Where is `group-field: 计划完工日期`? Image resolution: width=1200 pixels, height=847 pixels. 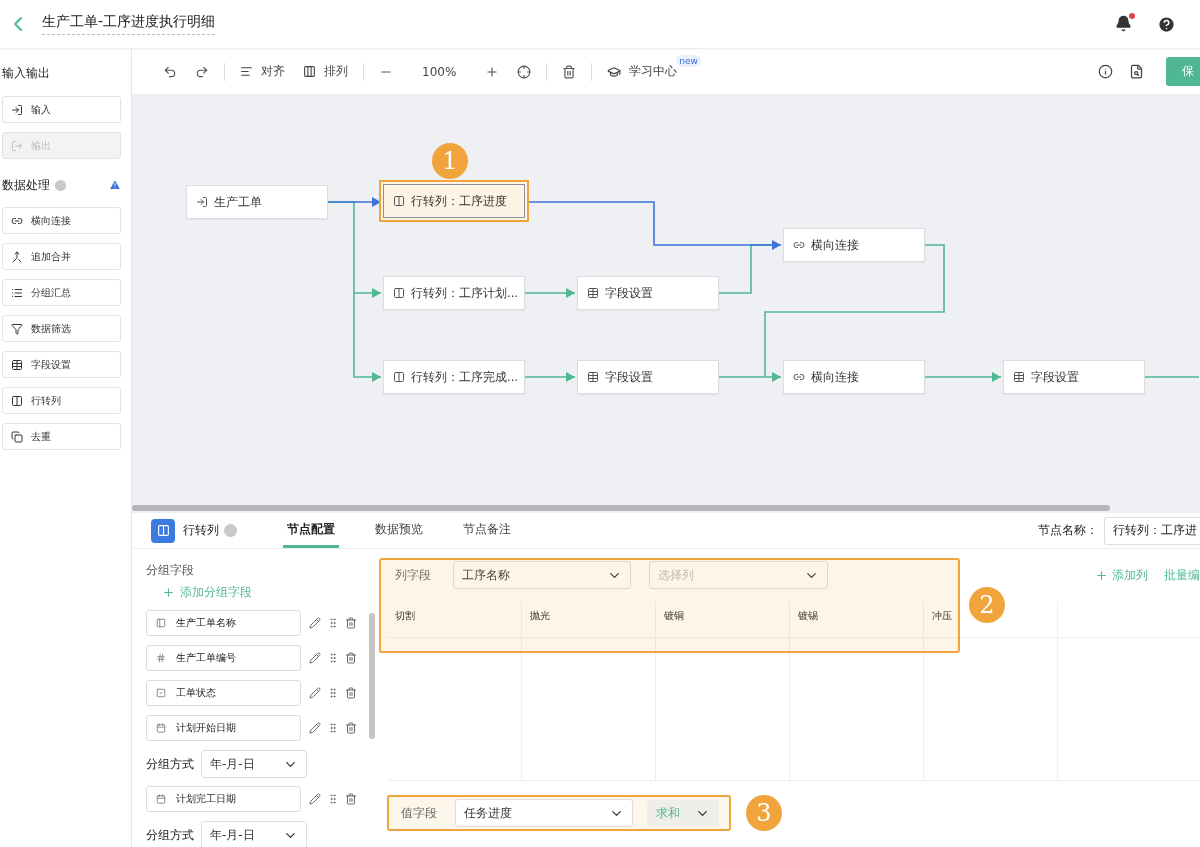
group-field: 计划完工日期 is located at coordinates (223, 799).